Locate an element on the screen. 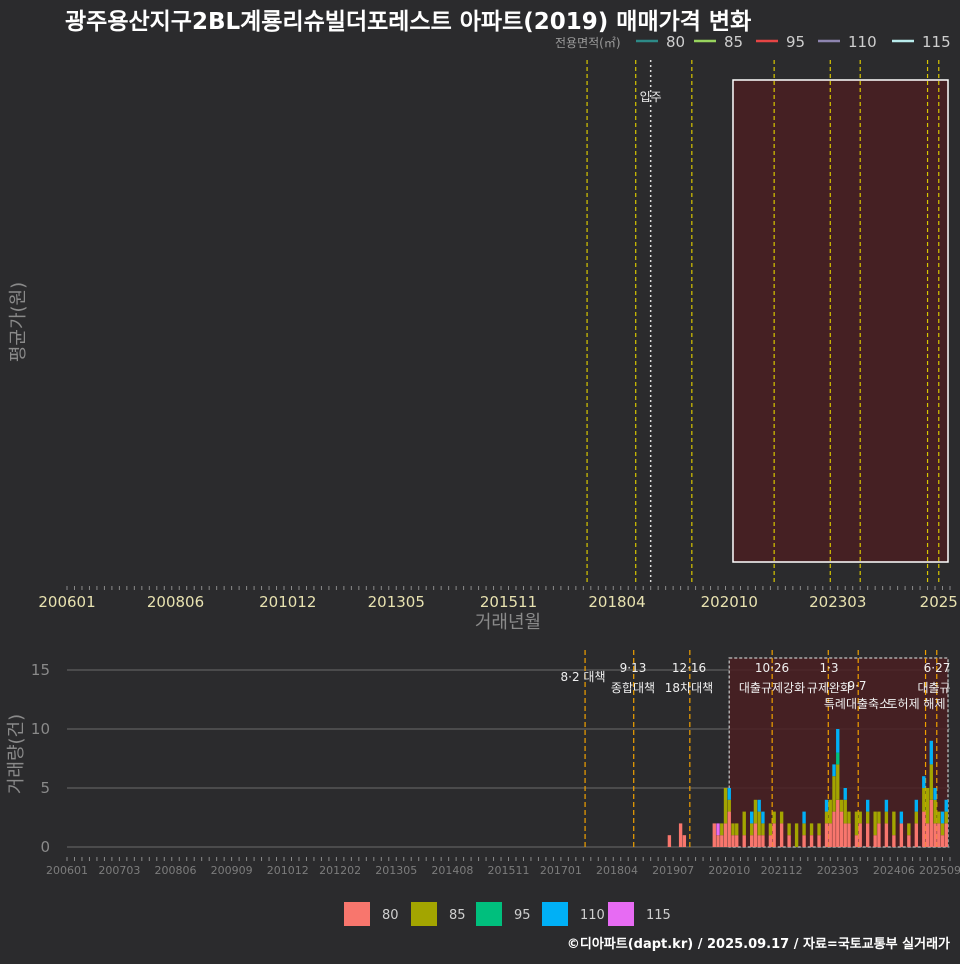  x-tick-label: 201012 is located at coordinates (287, 602).